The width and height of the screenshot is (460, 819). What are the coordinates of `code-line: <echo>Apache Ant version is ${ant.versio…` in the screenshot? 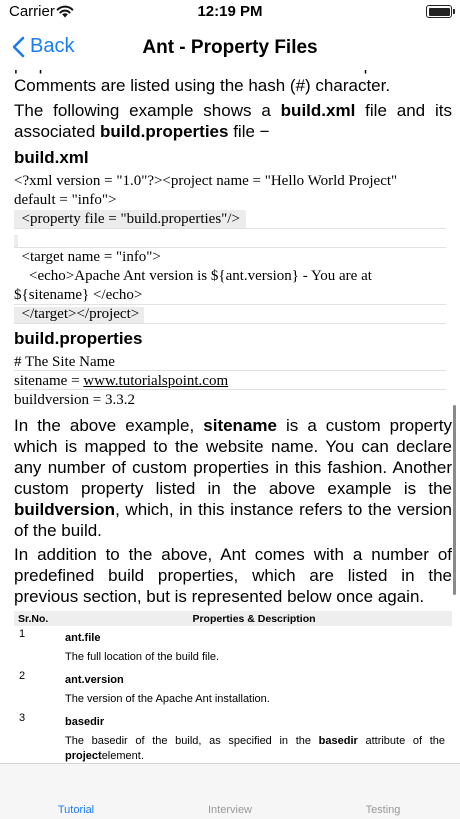 It's located at (193, 276).